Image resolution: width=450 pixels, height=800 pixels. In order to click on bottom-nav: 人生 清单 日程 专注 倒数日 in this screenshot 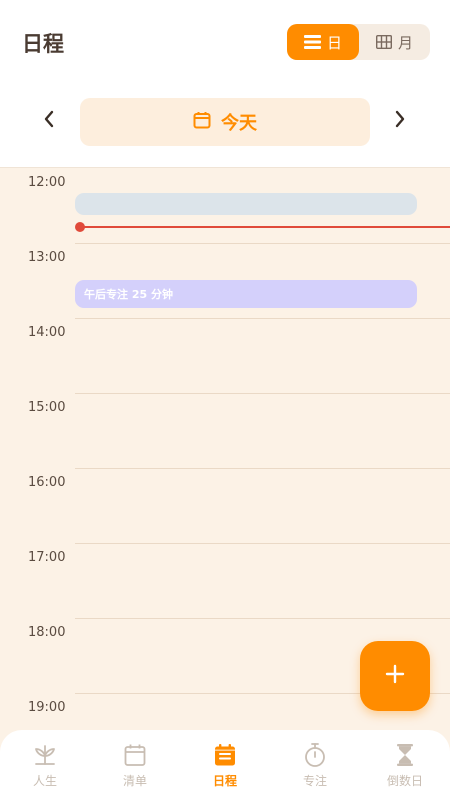, I will do `click(225, 765)`.